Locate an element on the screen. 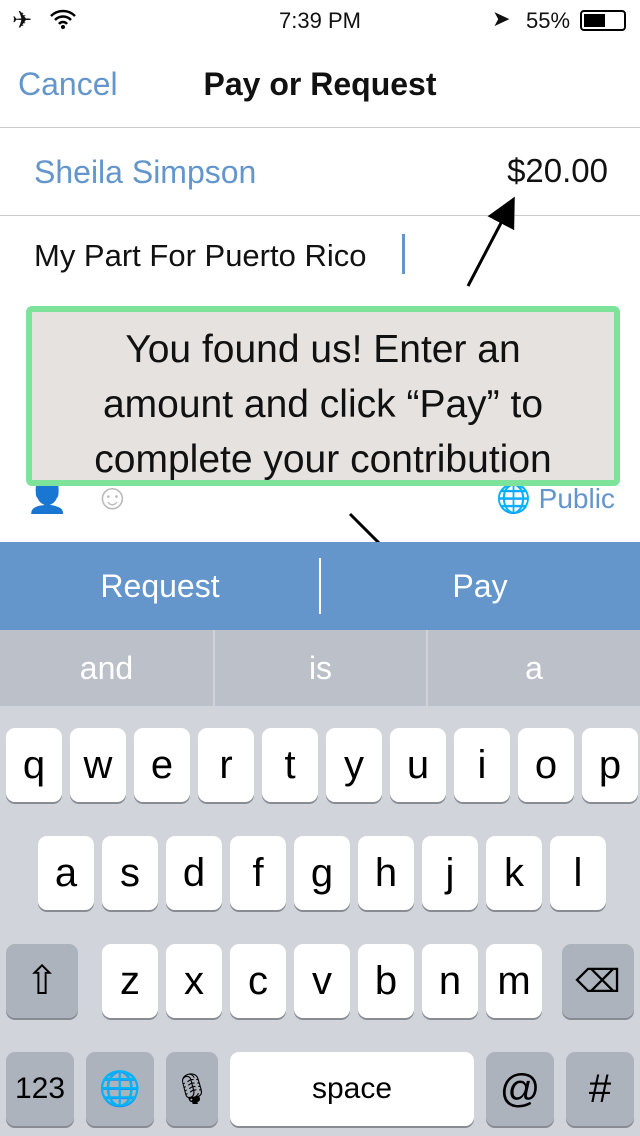 This screenshot has width=640, height=1136. key-c: c is located at coordinates (258, 981).